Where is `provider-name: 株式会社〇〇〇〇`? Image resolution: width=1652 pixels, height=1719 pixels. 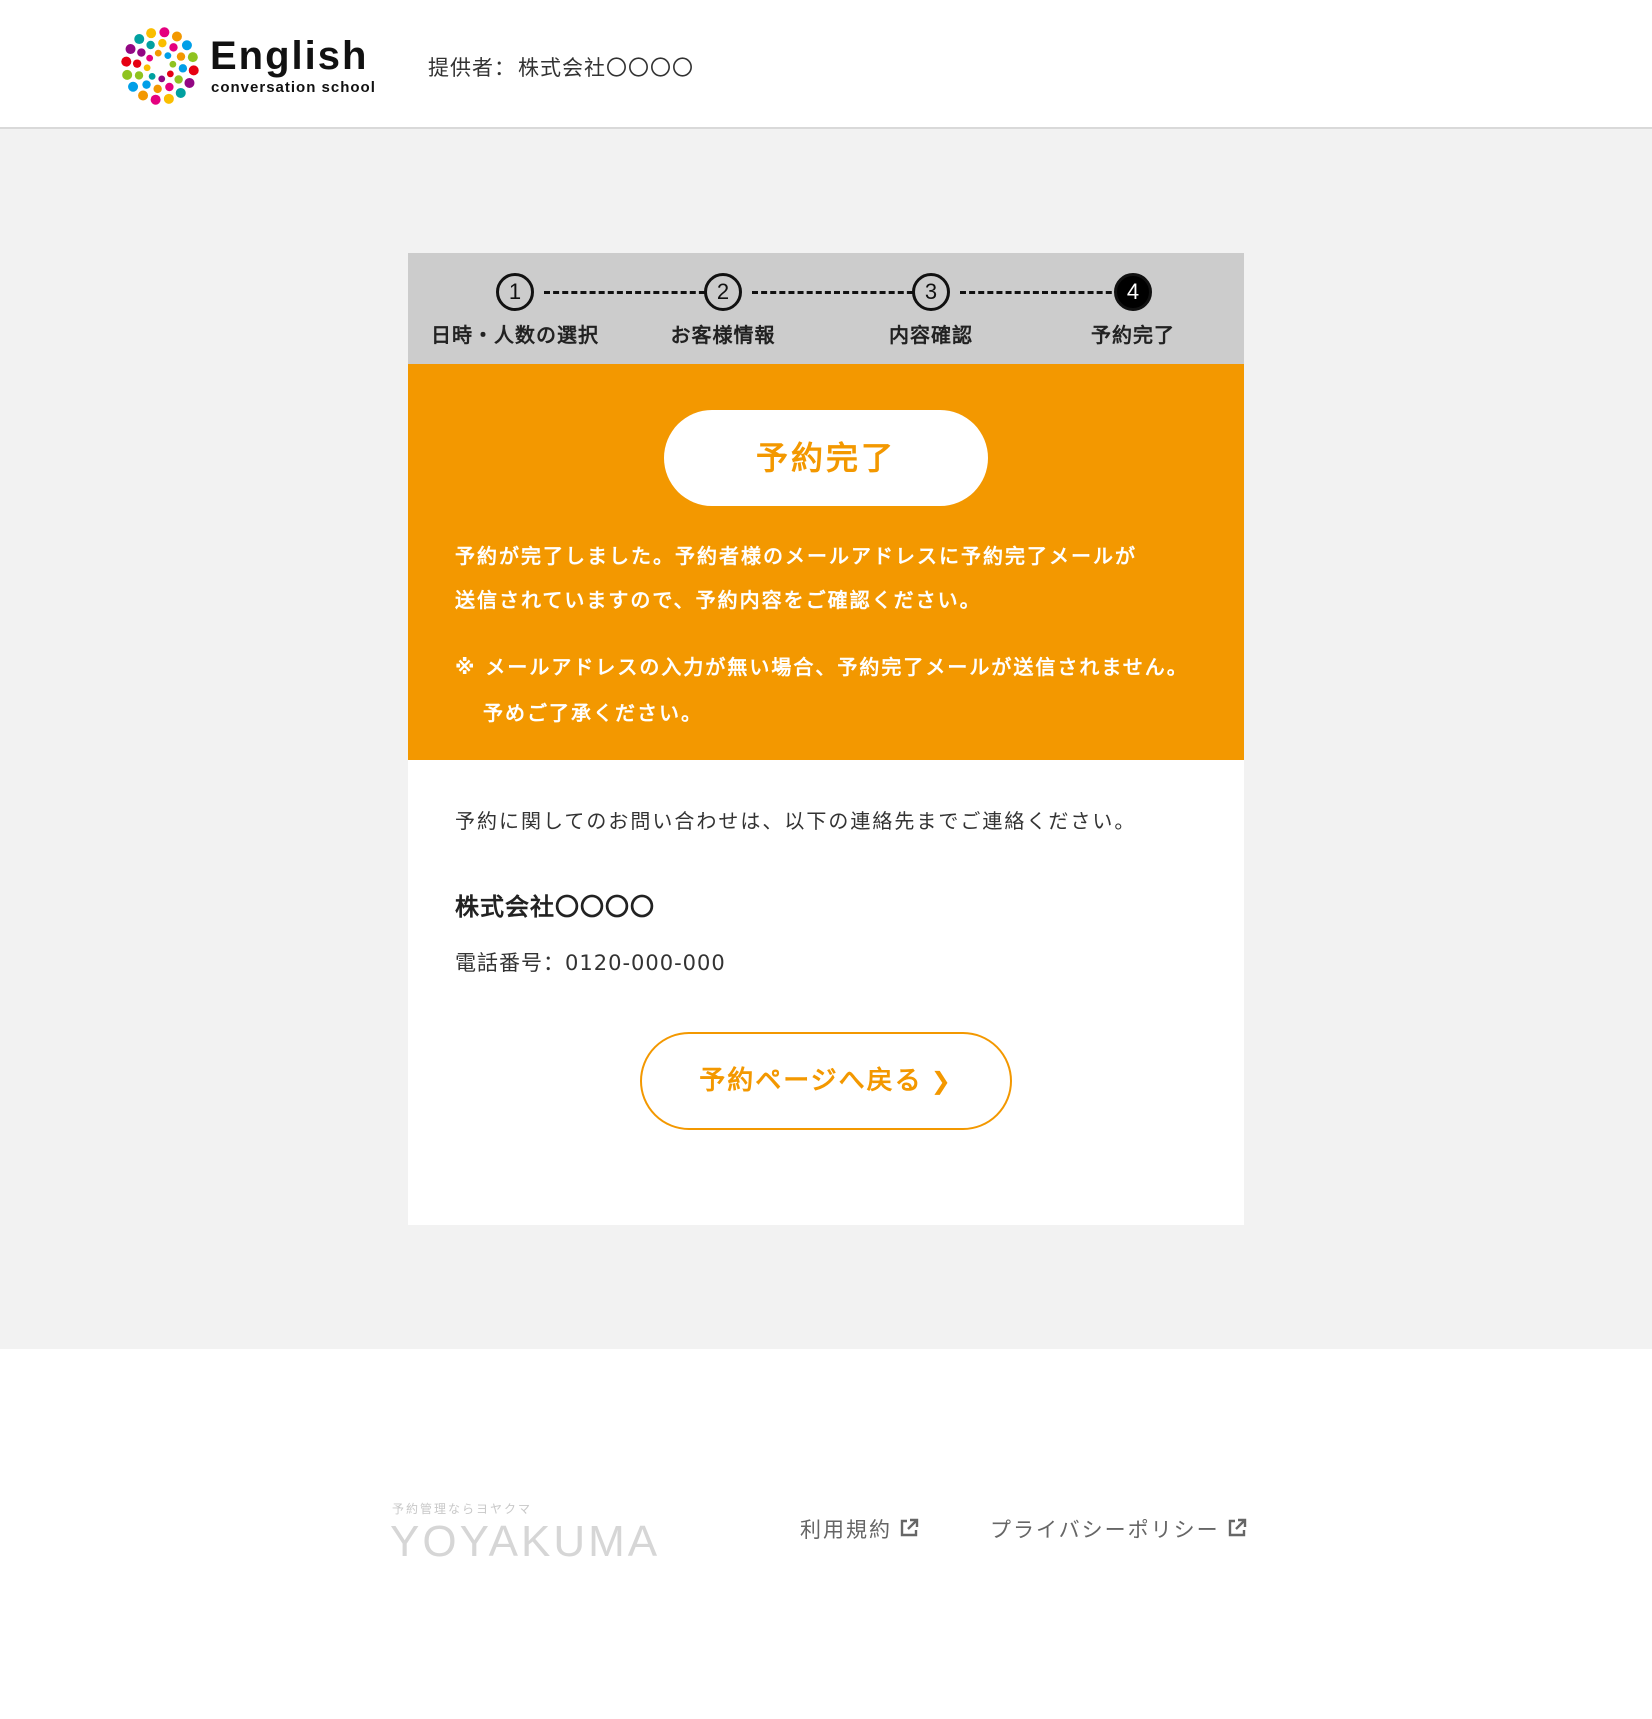
provider-name: 株式会社〇〇〇〇 is located at coordinates (606, 68).